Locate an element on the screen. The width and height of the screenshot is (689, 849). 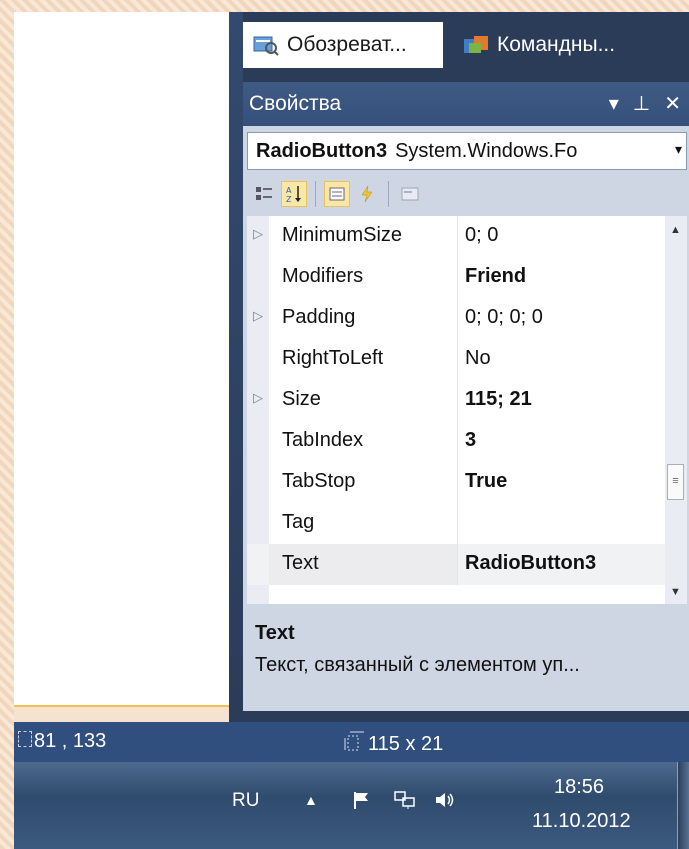
property-row: Tag is located at coordinates (456, 523).